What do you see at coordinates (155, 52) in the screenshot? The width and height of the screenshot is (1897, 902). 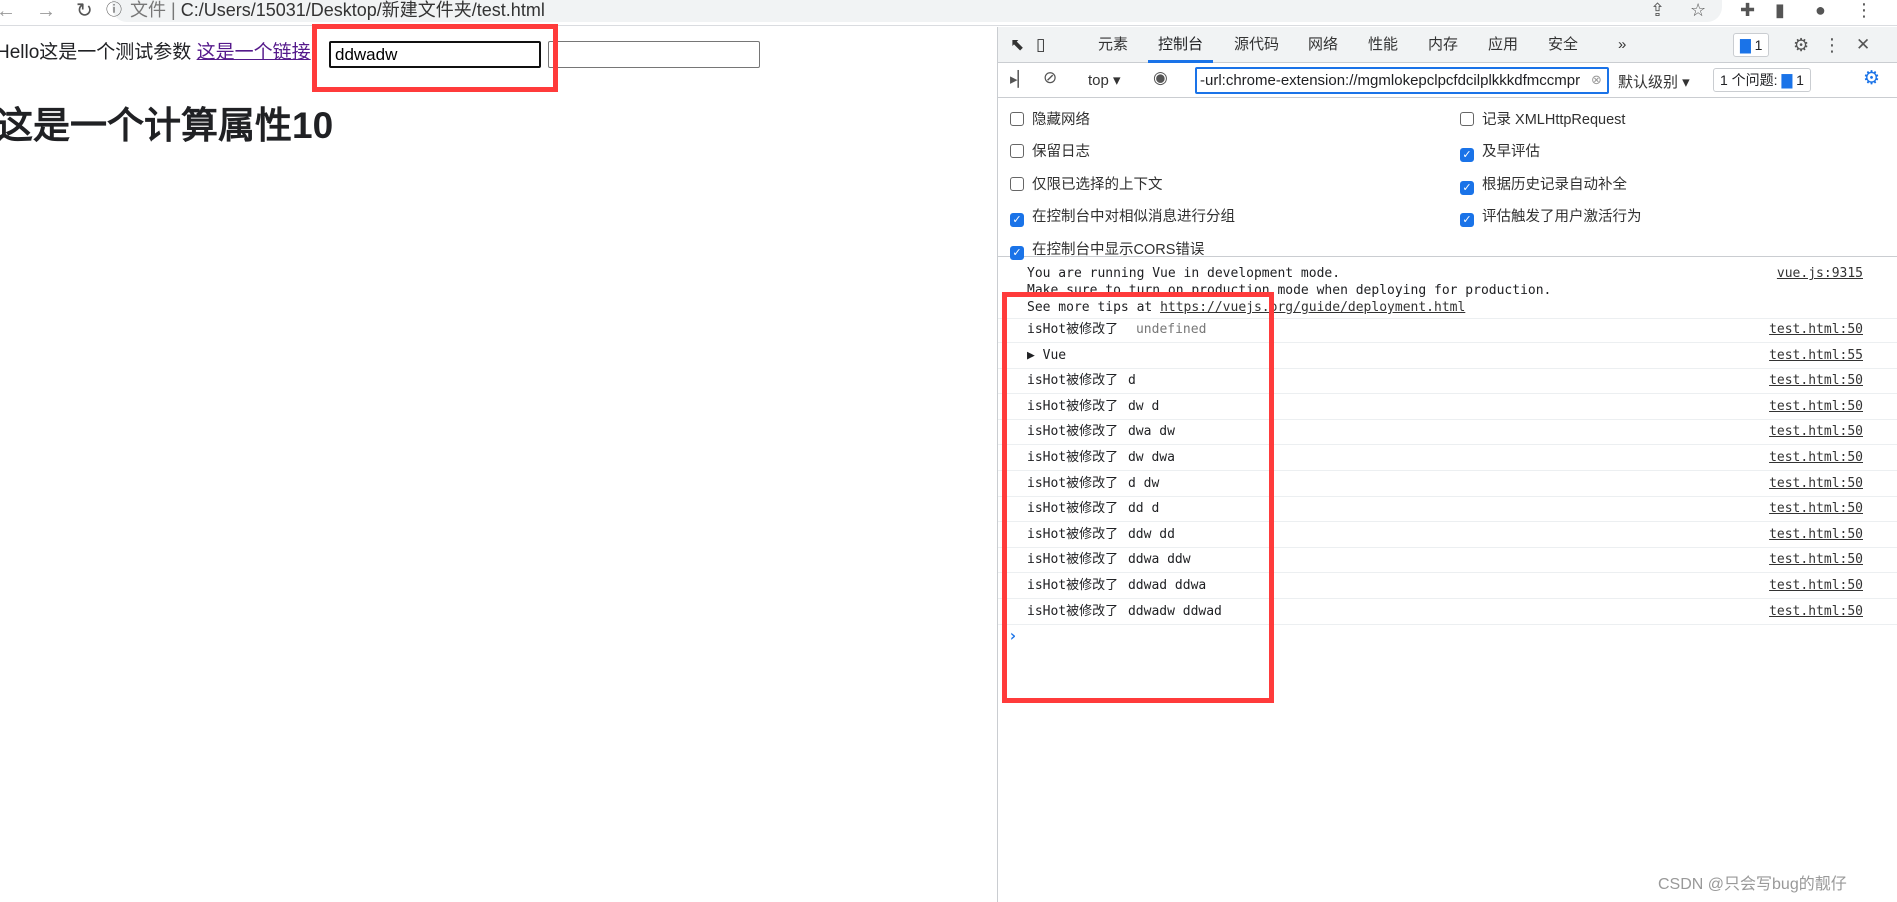 I see `hello-text: Hello这是一个测试参数 这是一个链接` at bounding box center [155, 52].